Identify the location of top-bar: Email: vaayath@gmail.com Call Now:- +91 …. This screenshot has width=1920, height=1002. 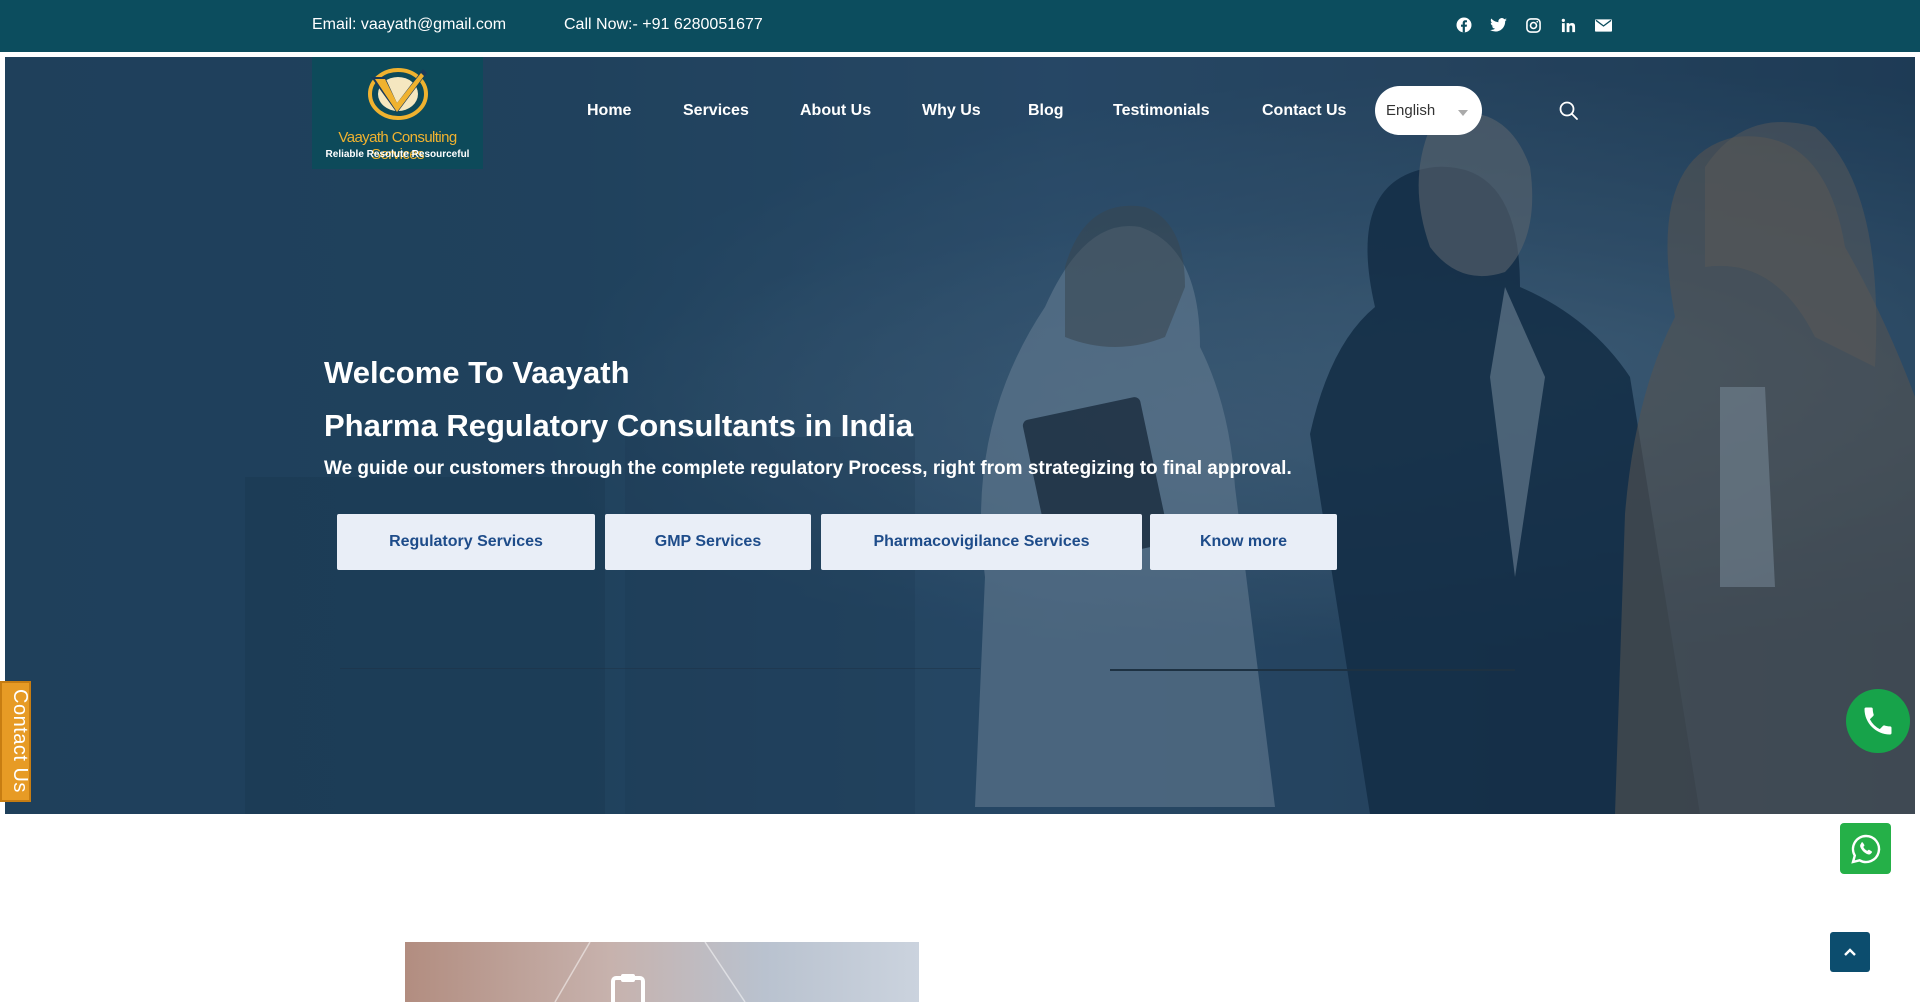
(960, 26).